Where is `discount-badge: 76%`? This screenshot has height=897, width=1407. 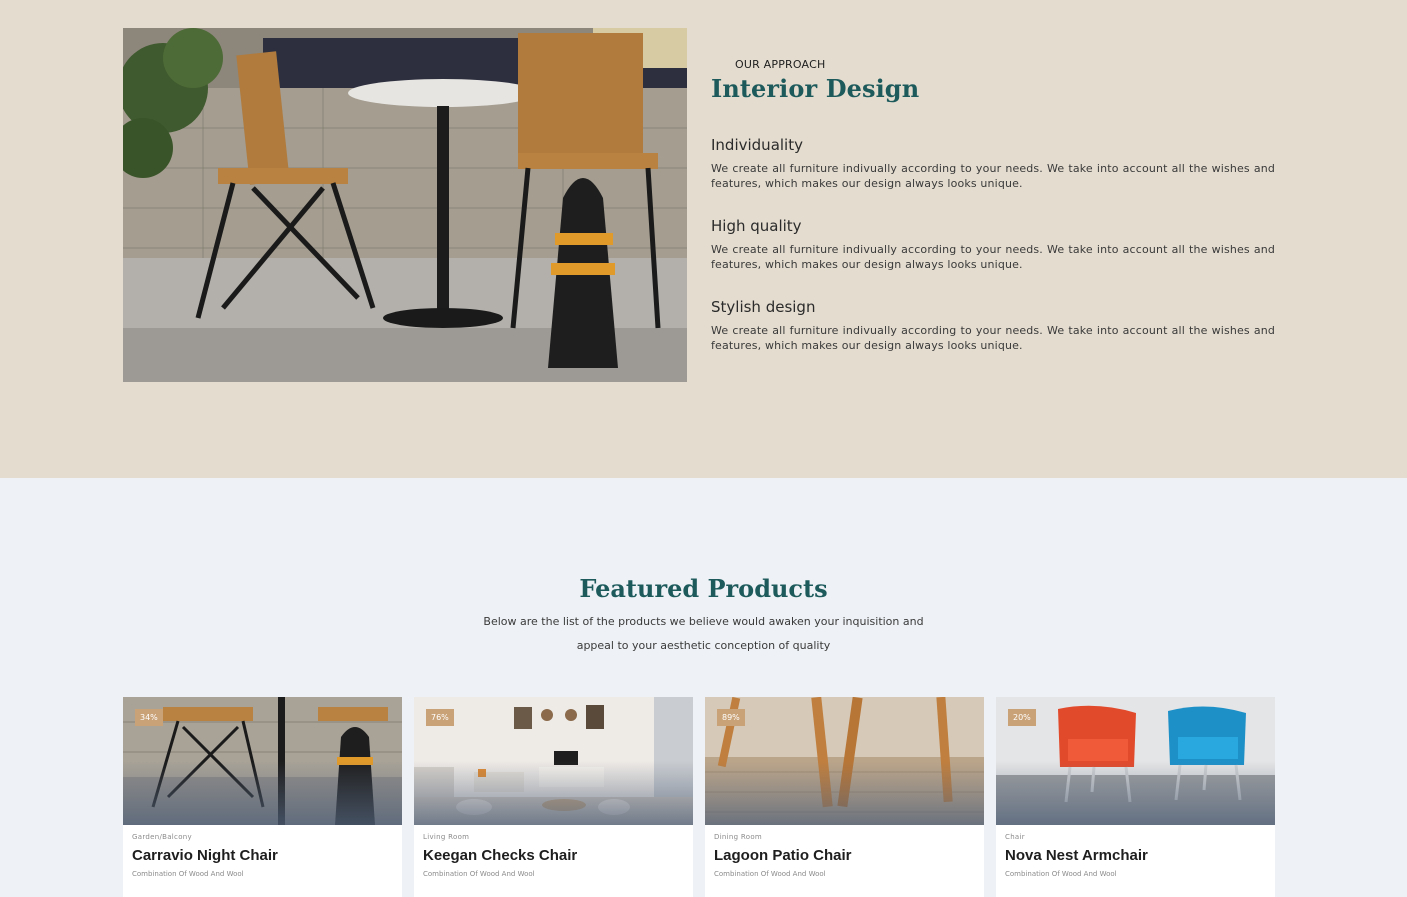
discount-badge: 76% is located at coordinates (440, 717).